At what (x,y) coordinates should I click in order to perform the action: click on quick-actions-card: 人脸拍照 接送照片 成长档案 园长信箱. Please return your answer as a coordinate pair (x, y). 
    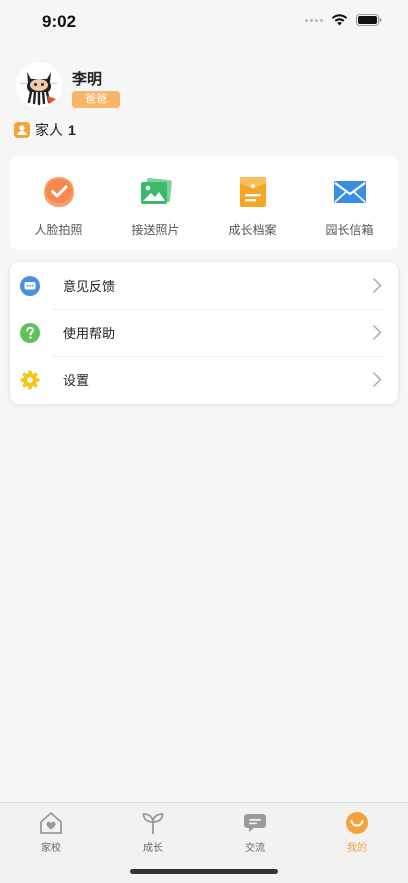
    Looking at the image, I should click on (204, 203).